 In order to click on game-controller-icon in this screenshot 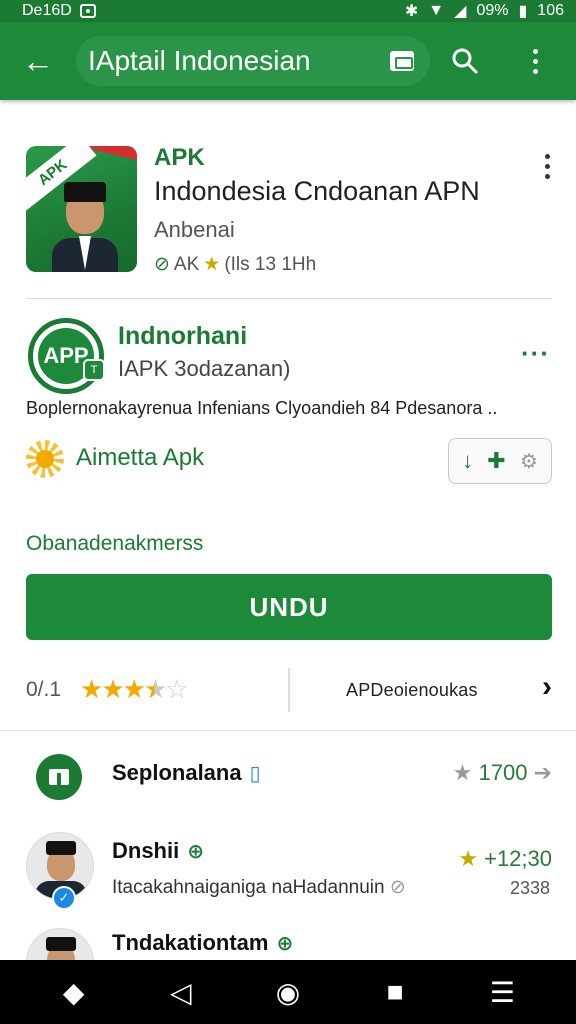, I will do `click(402, 61)`.